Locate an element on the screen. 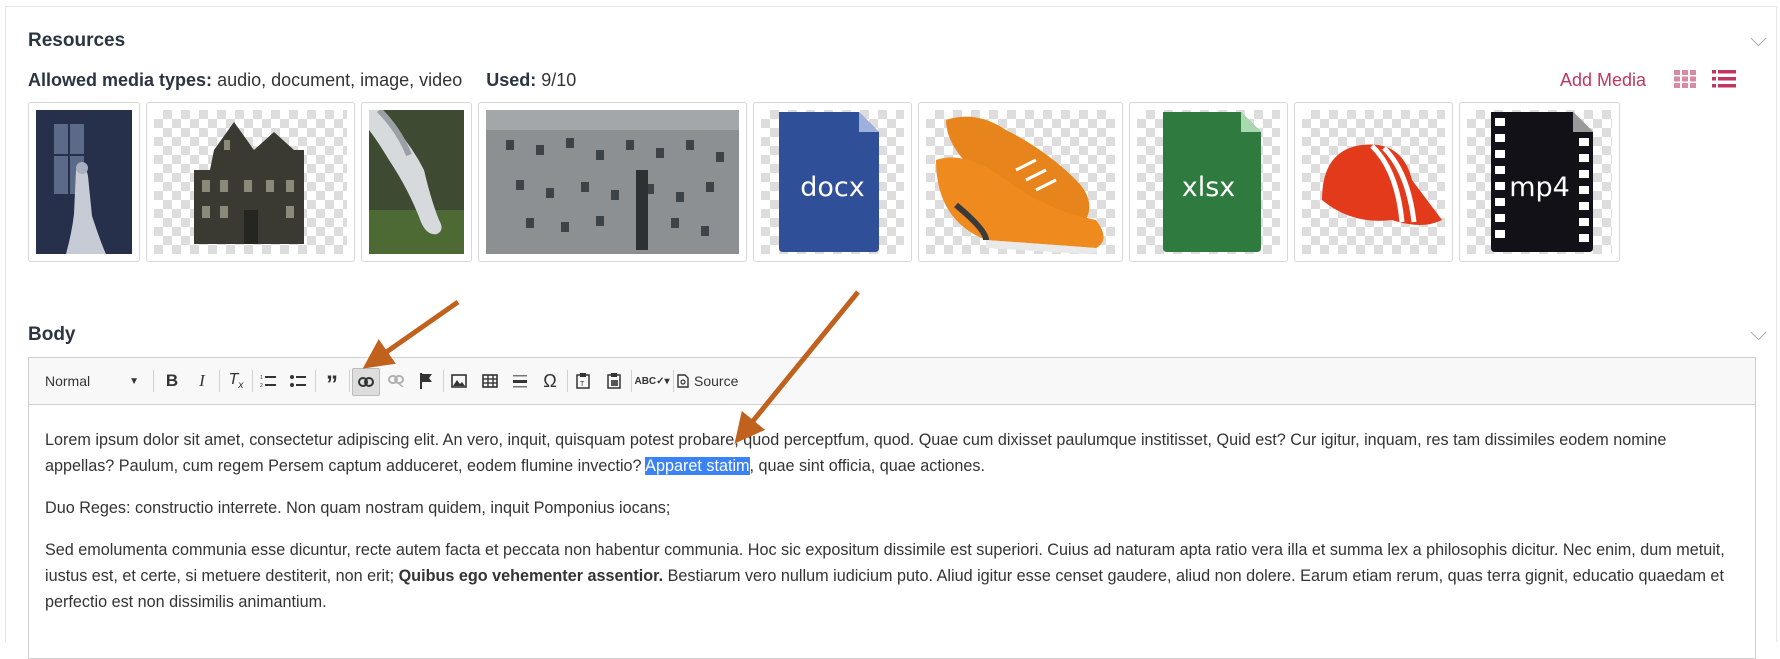 The height and width of the screenshot is (659, 1780). thumb-haunted-house-image is located at coordinates (250, 182).